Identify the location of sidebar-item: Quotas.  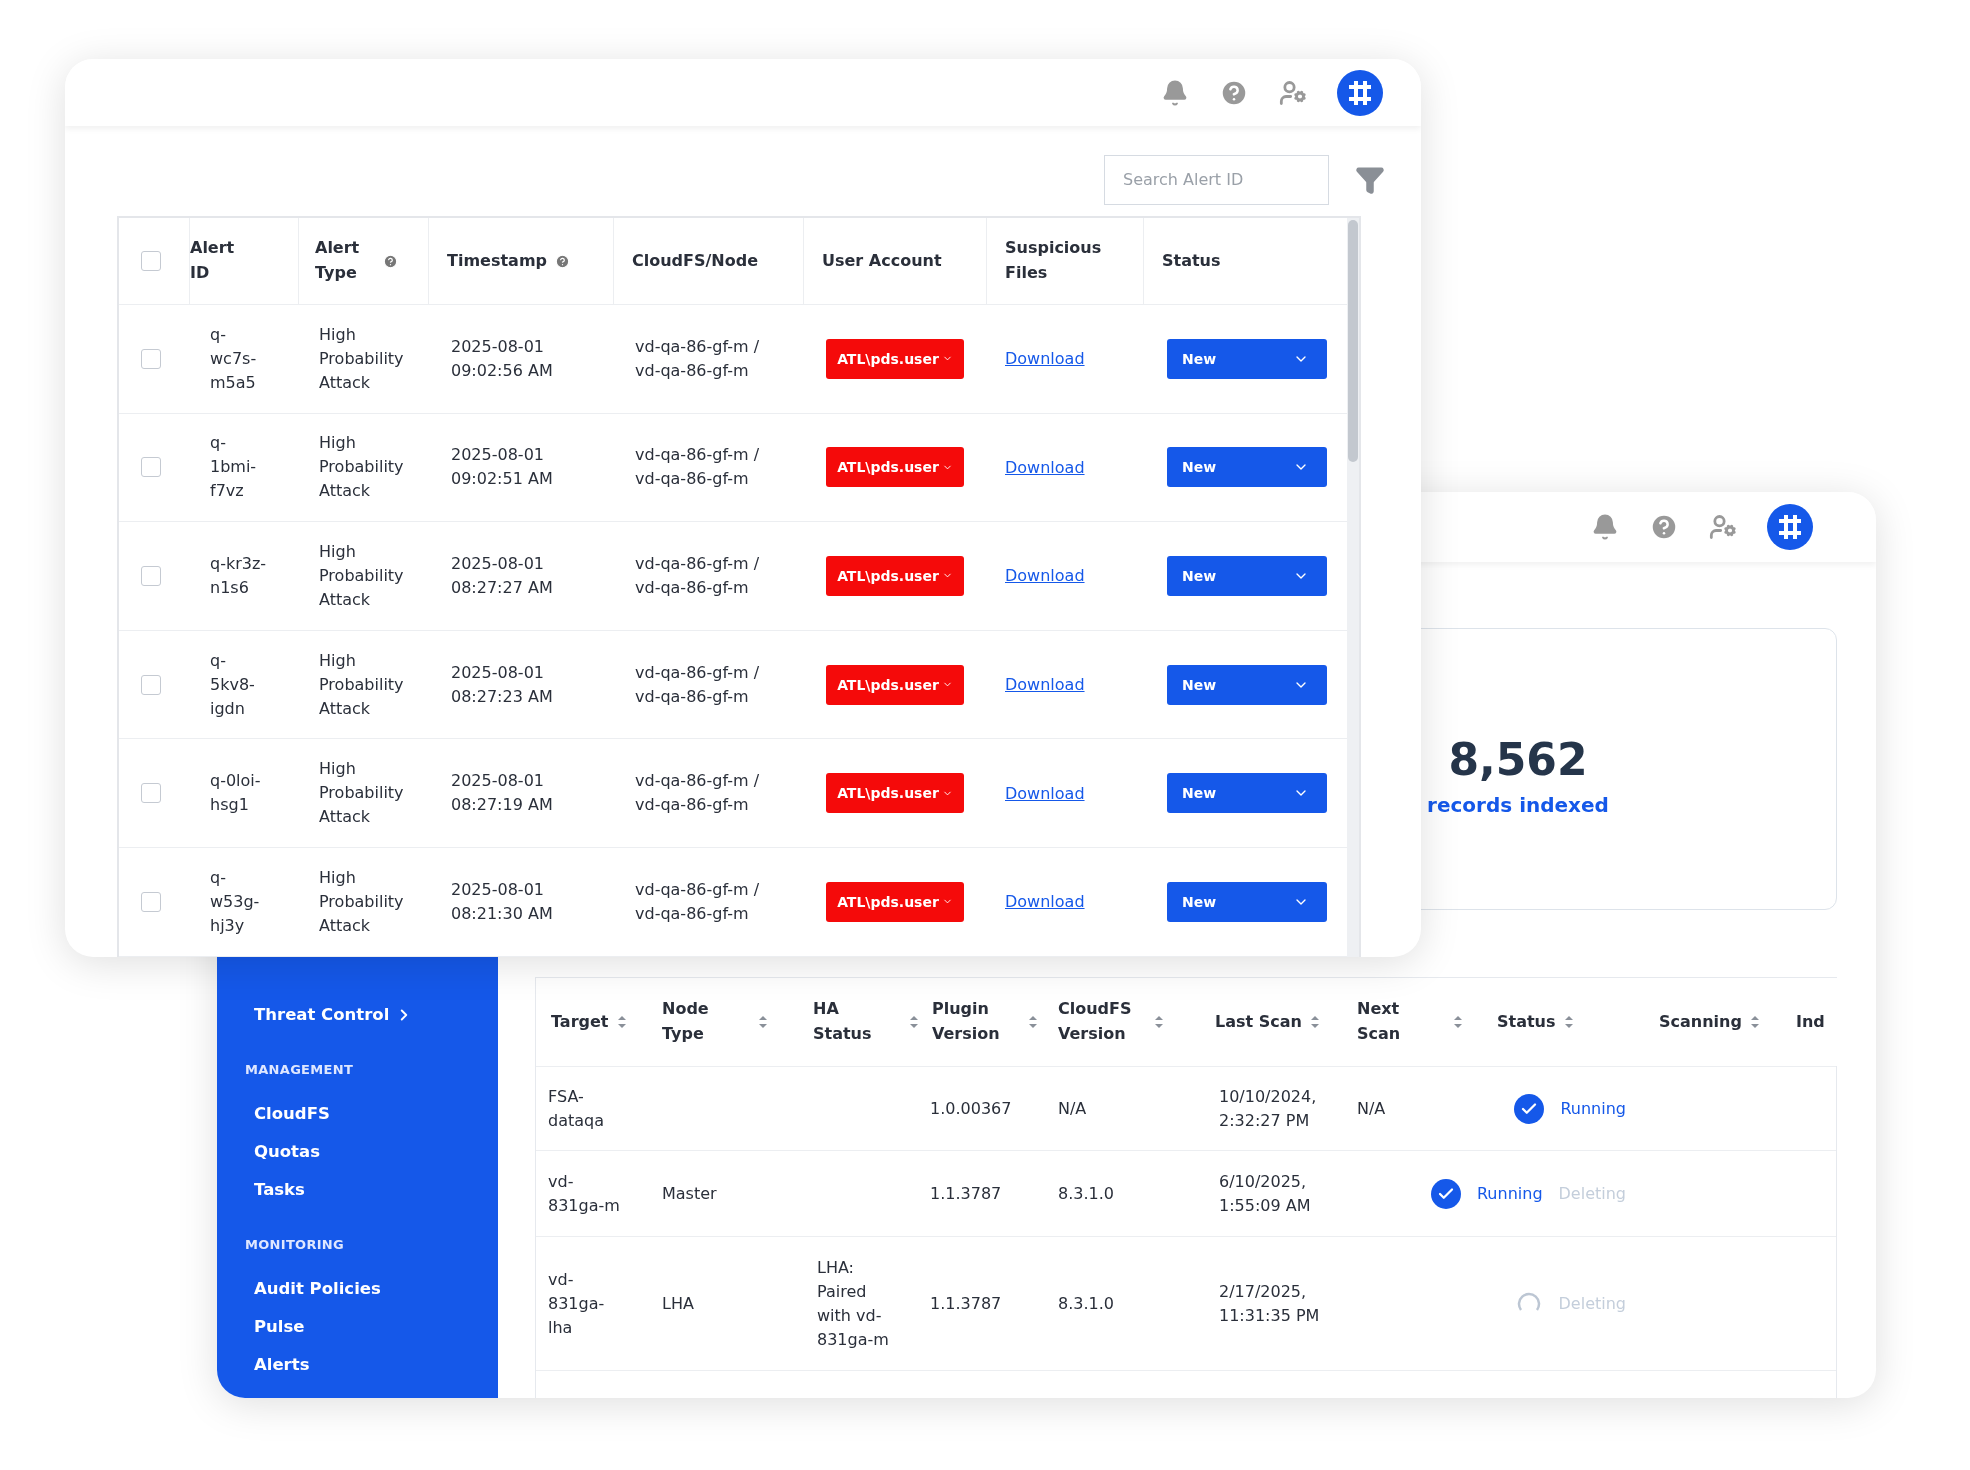
(357, 1152).